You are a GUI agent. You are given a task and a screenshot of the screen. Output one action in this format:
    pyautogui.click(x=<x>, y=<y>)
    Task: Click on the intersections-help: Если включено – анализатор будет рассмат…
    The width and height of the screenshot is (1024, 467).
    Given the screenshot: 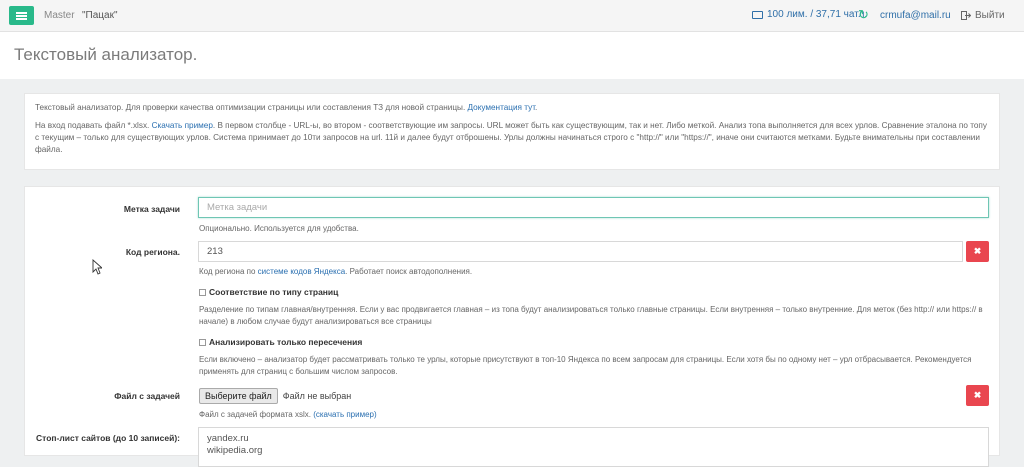 What is the action you would take?
    pyautogui.click(x=585, y=365)
    